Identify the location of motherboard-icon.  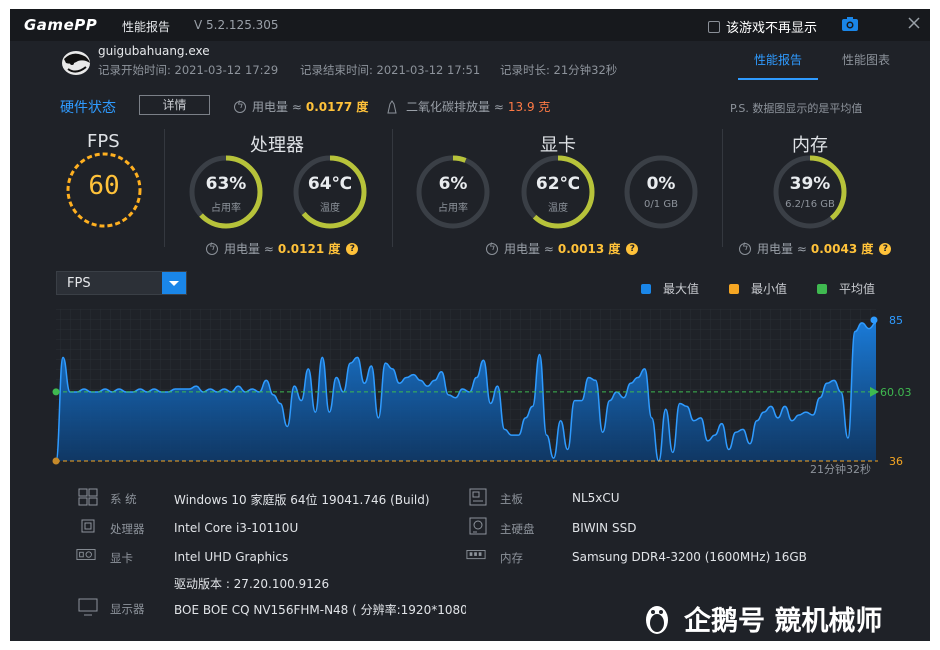
(478, 497).